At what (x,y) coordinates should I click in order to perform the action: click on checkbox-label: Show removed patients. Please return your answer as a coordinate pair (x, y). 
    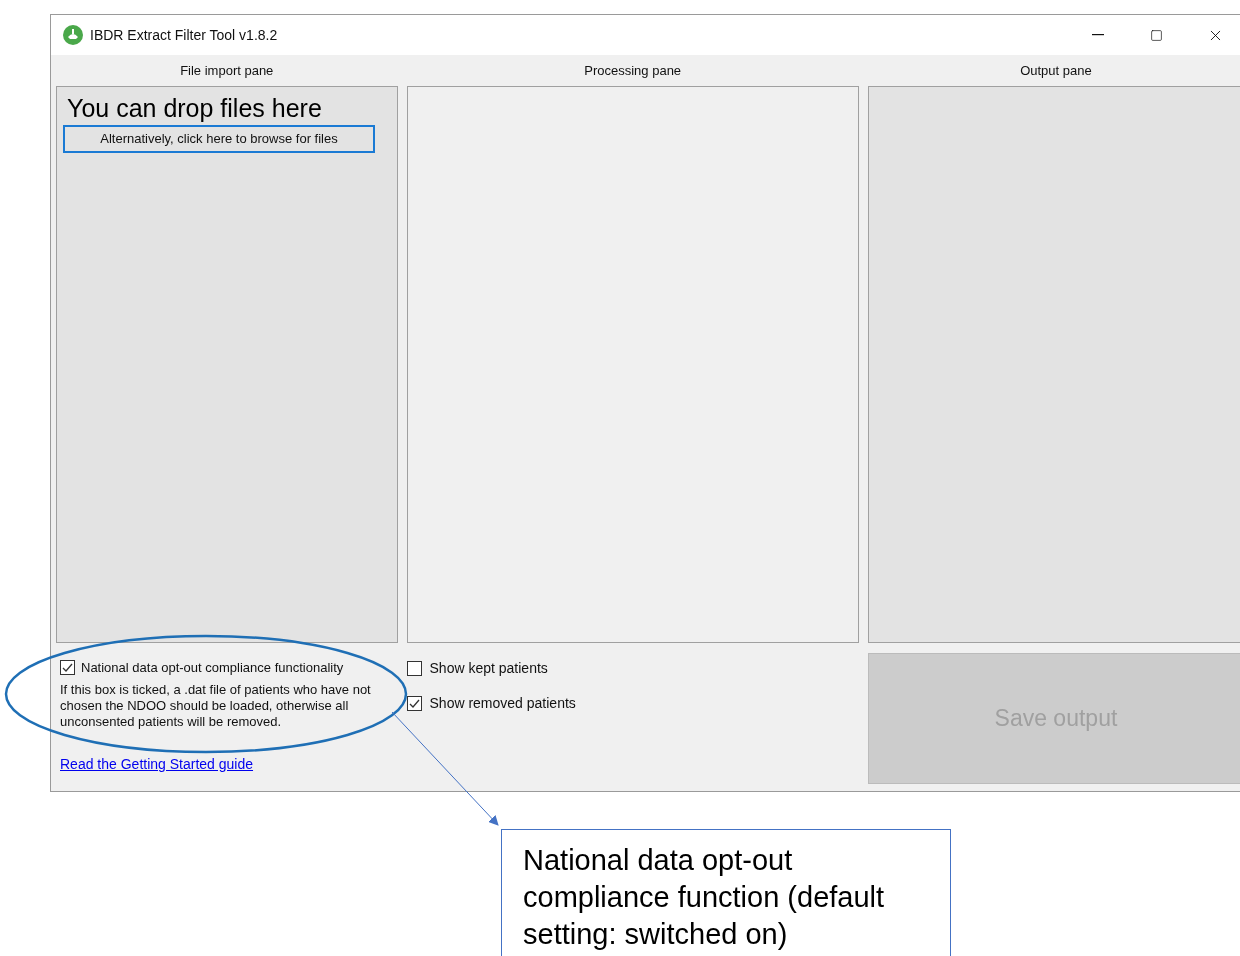
    Looking at the image, I should click on (502, 703).